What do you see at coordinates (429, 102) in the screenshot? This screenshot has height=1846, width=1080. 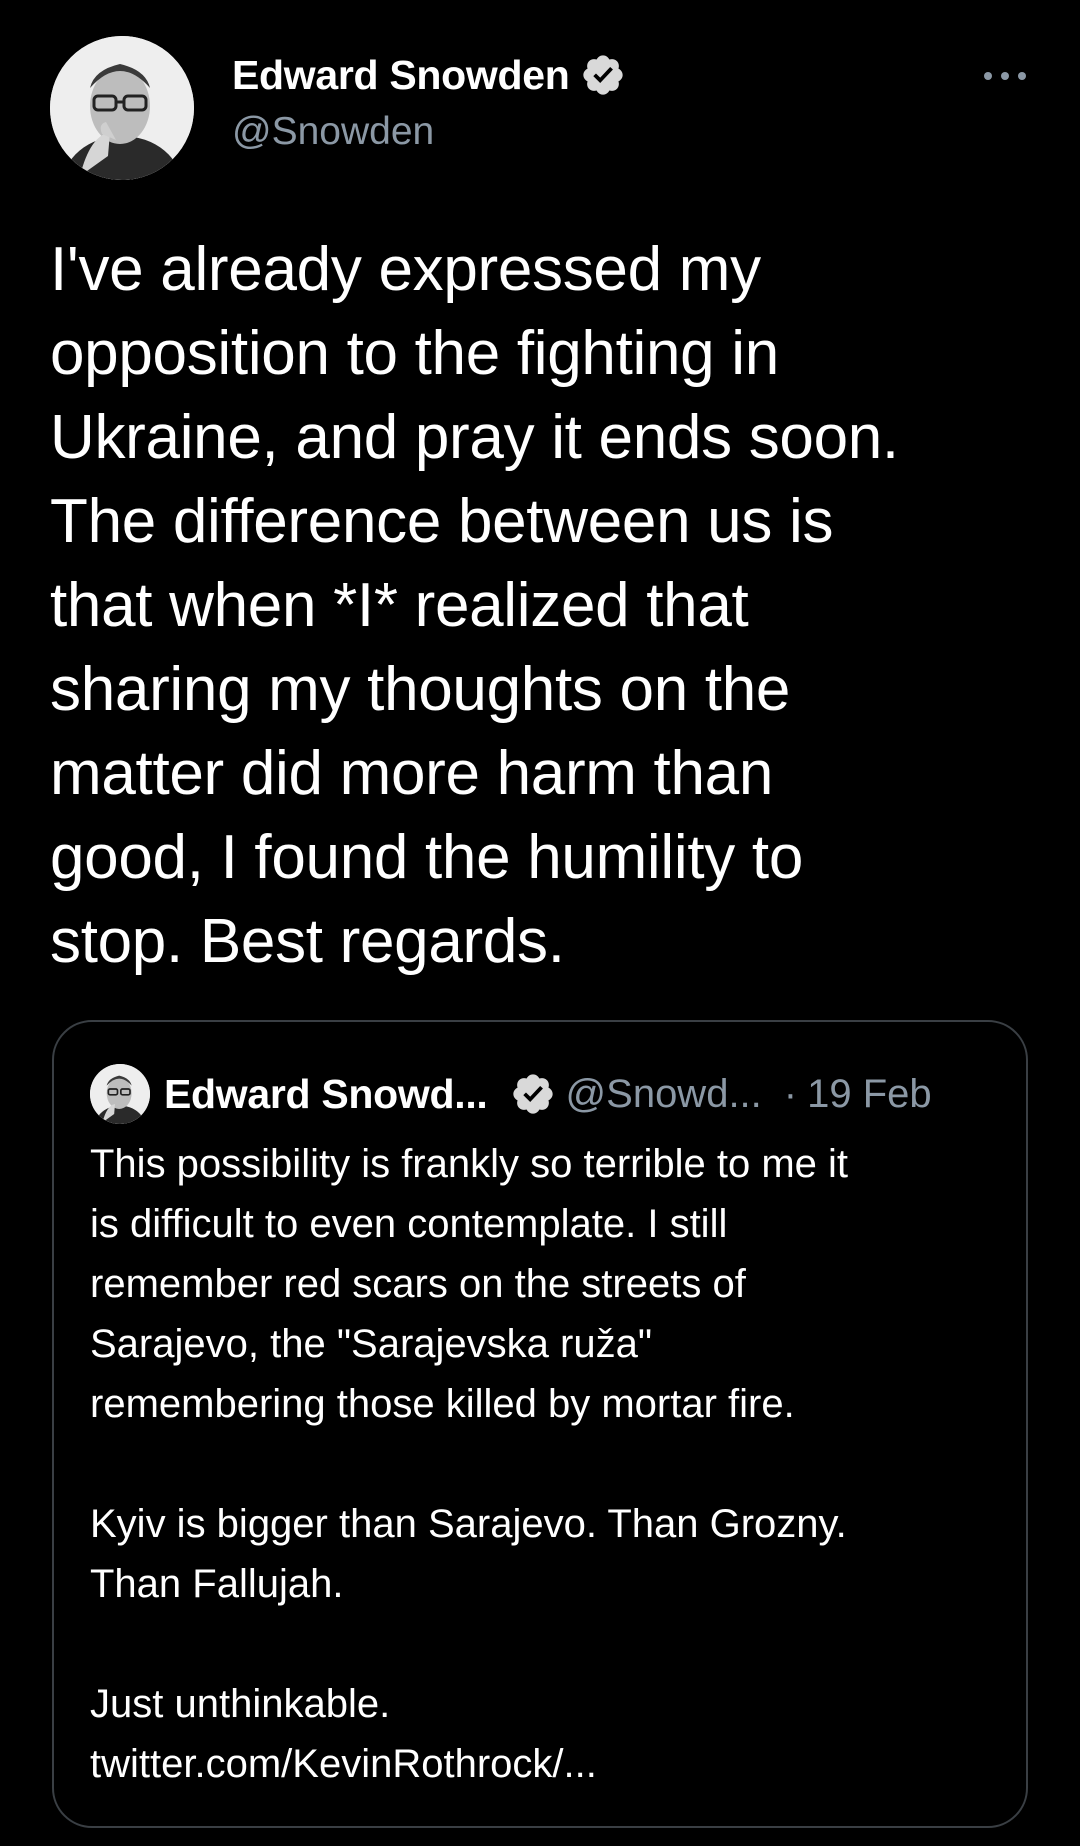 I see `author-info: Edward Snowden @Snowden` at bounding box center [429, 102].